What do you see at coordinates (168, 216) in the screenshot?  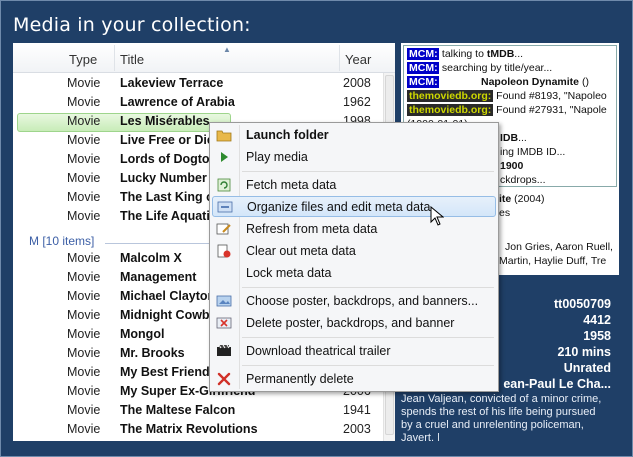 I see `row-title: The Life Aquatic` at bounding box center [168, 216].